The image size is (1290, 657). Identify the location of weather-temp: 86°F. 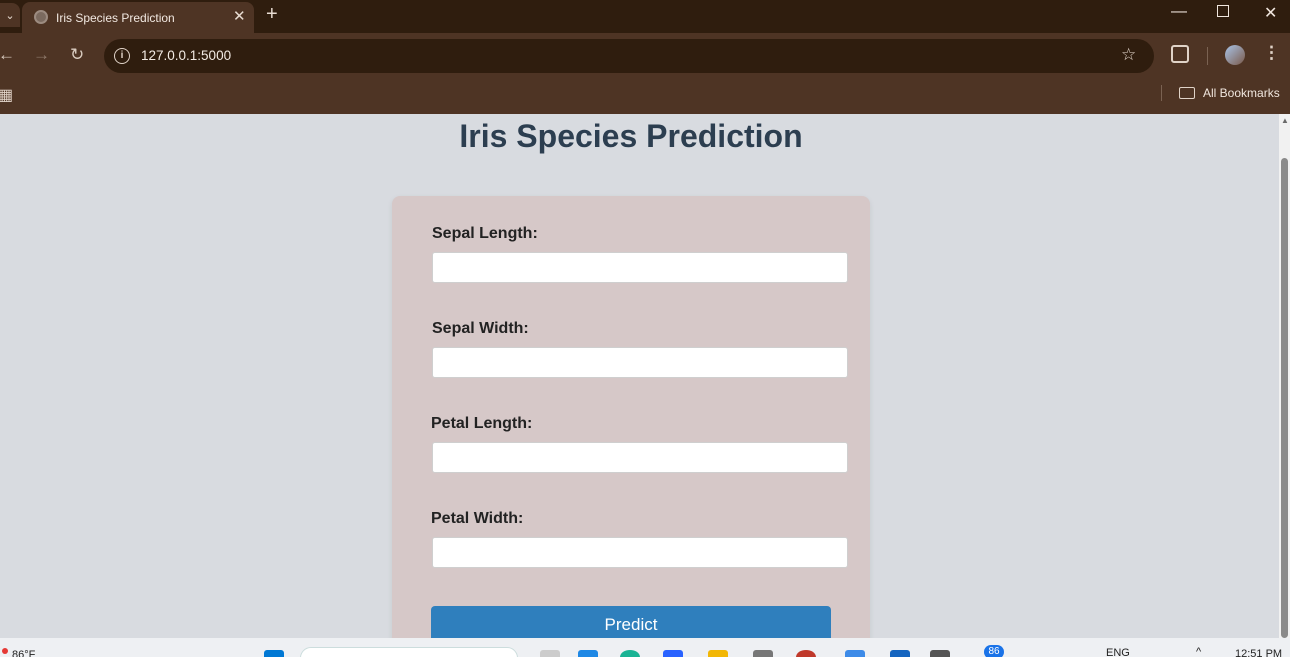
(23, 653).